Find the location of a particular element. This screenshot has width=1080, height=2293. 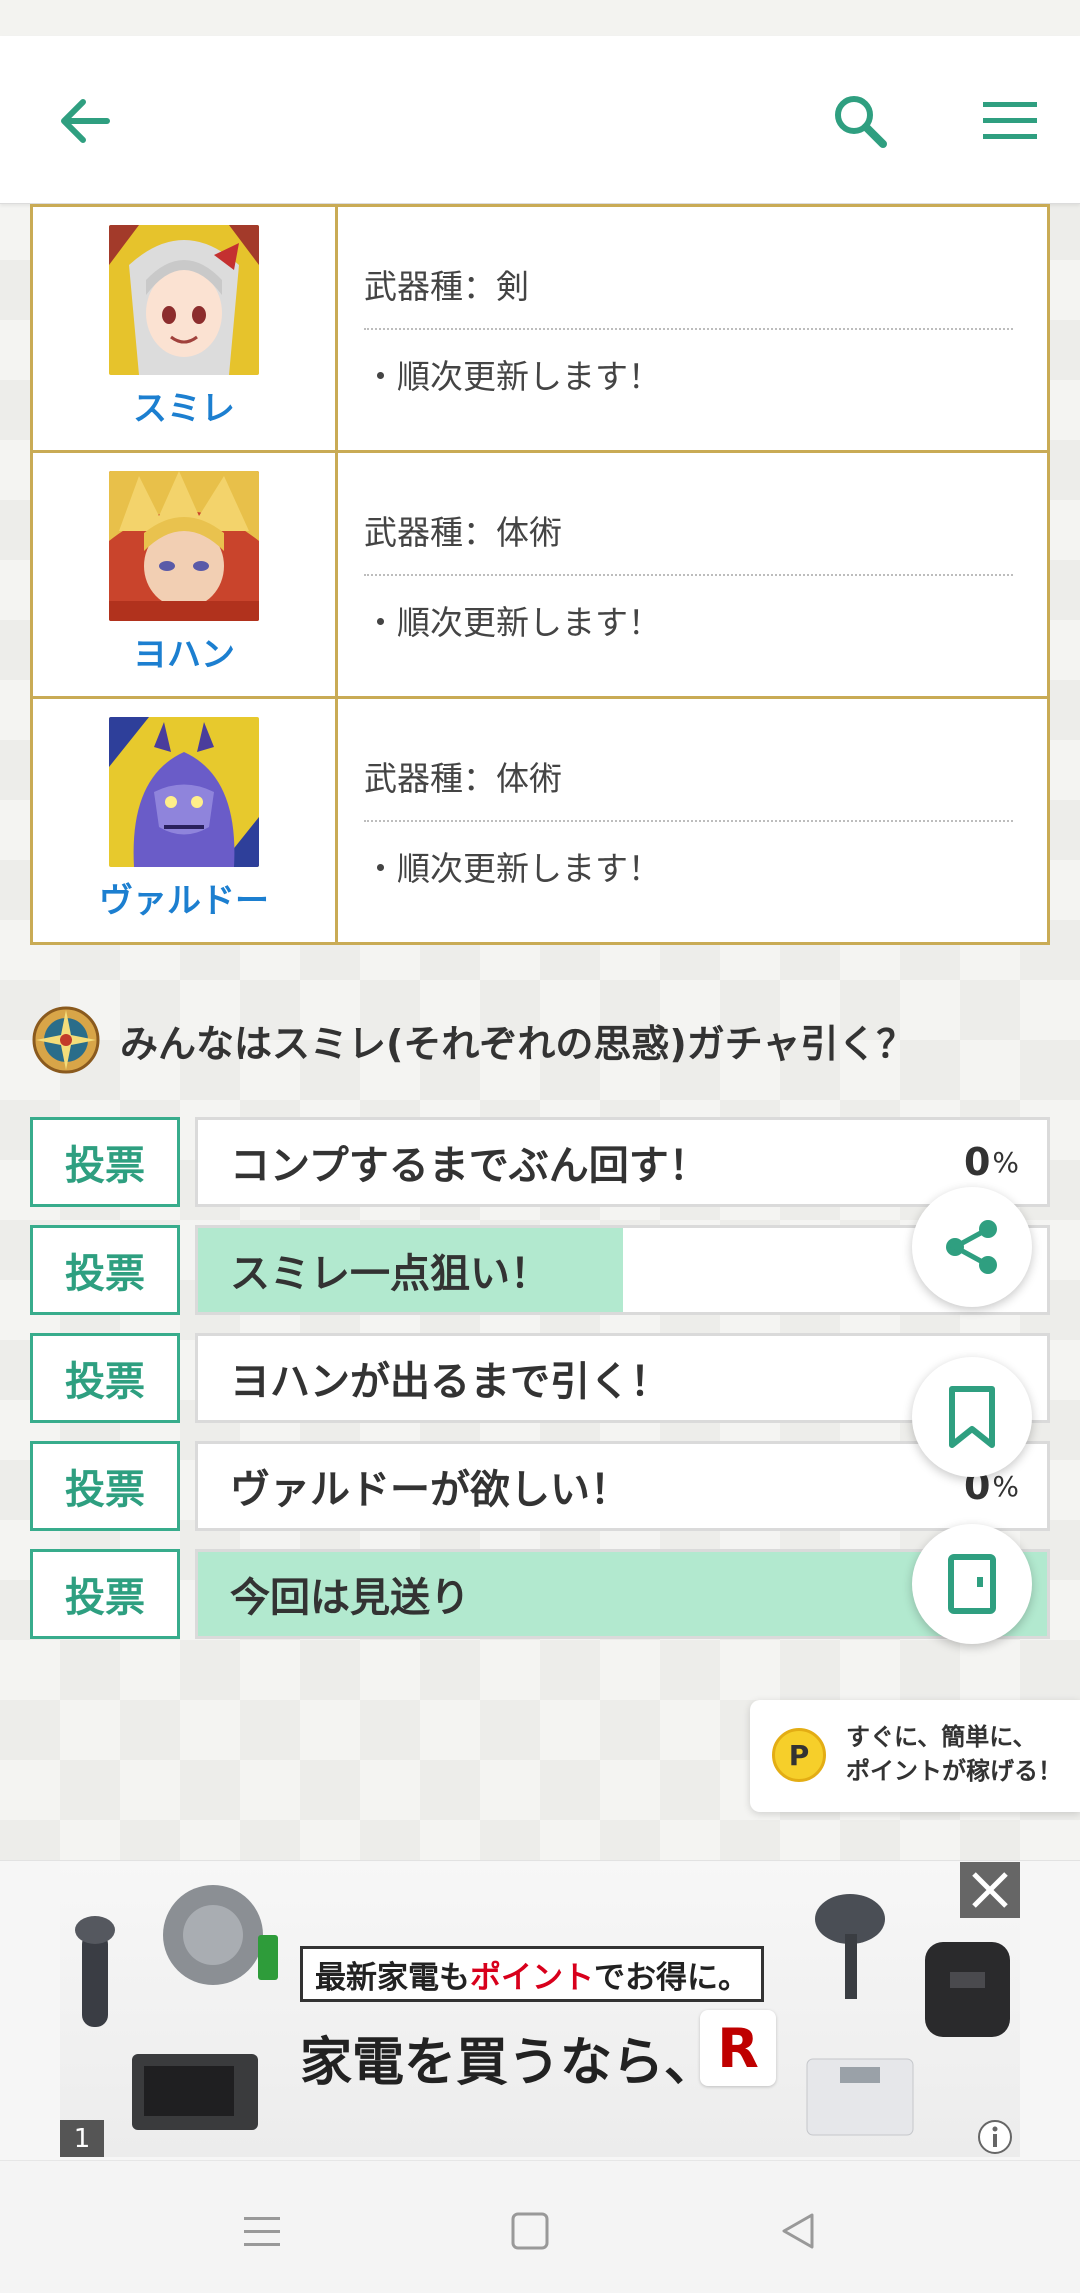

share-icon is located at coordinates (971, 1247).